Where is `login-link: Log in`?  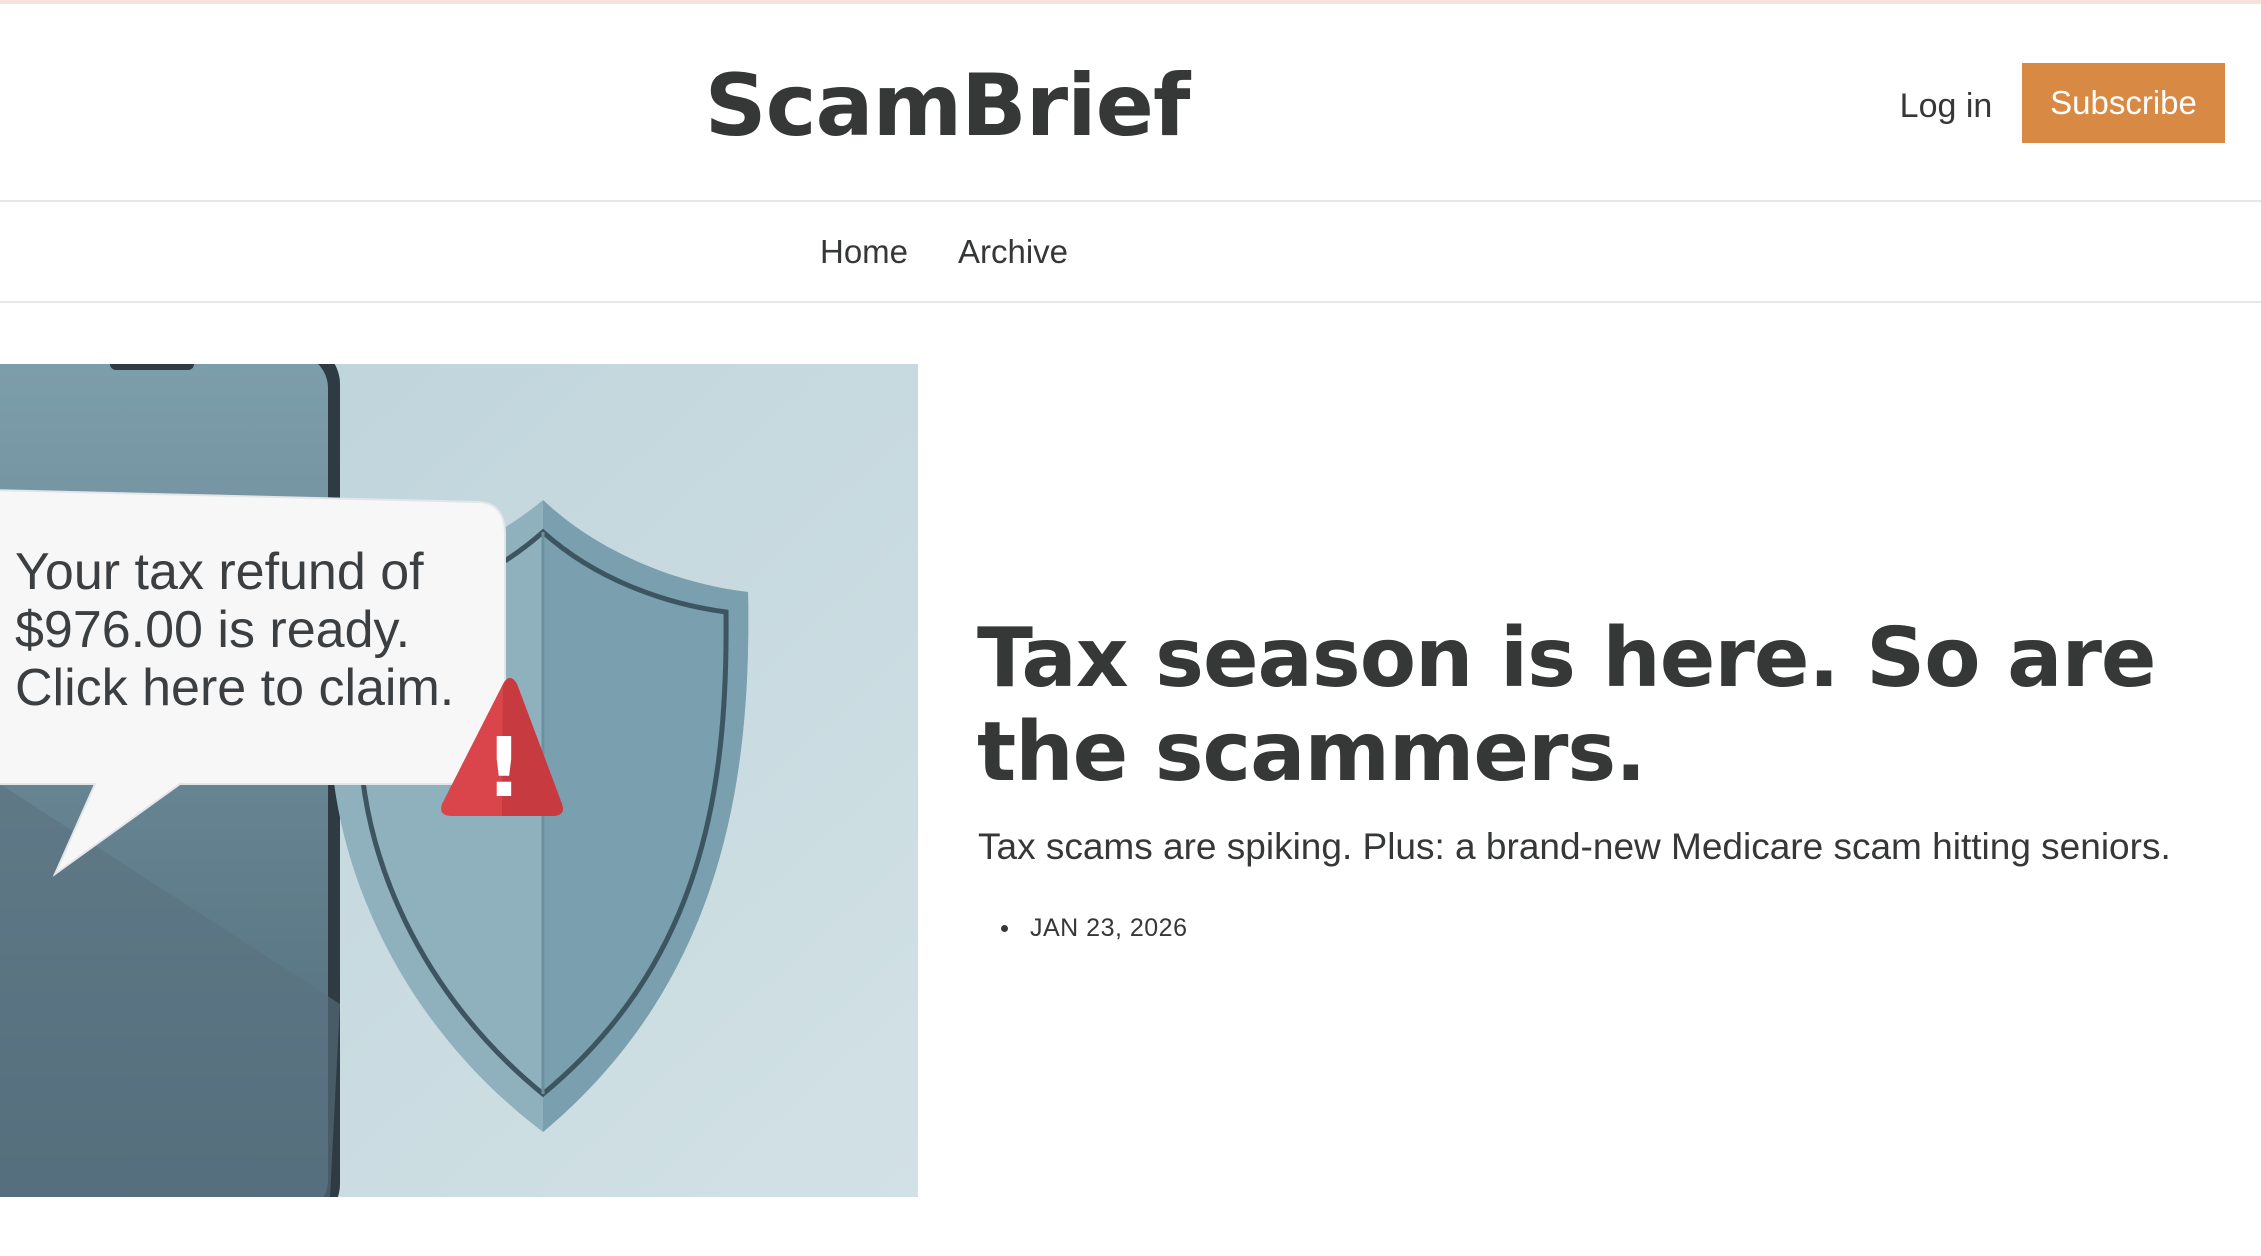
login-link: Log in is located at coordinates (1946, 106).